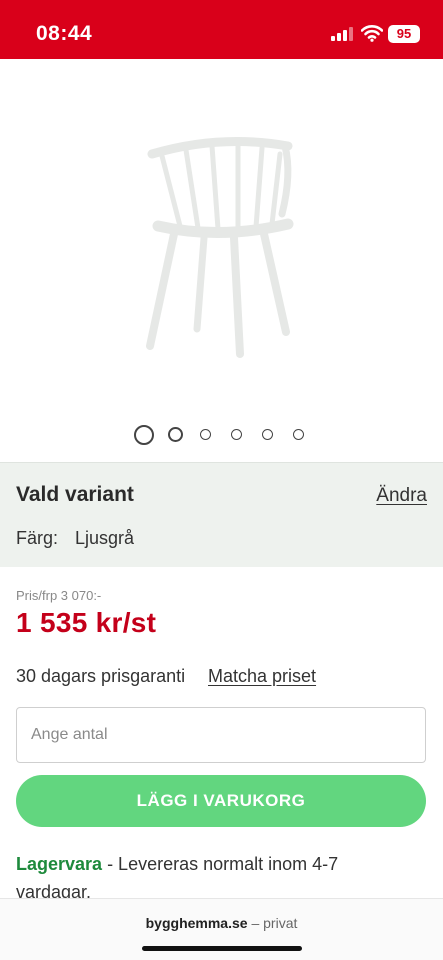 This screenshot has height=960, width=443. I want to click on browser-address-bar: bygghemma.se – privat, so click(221, 929).